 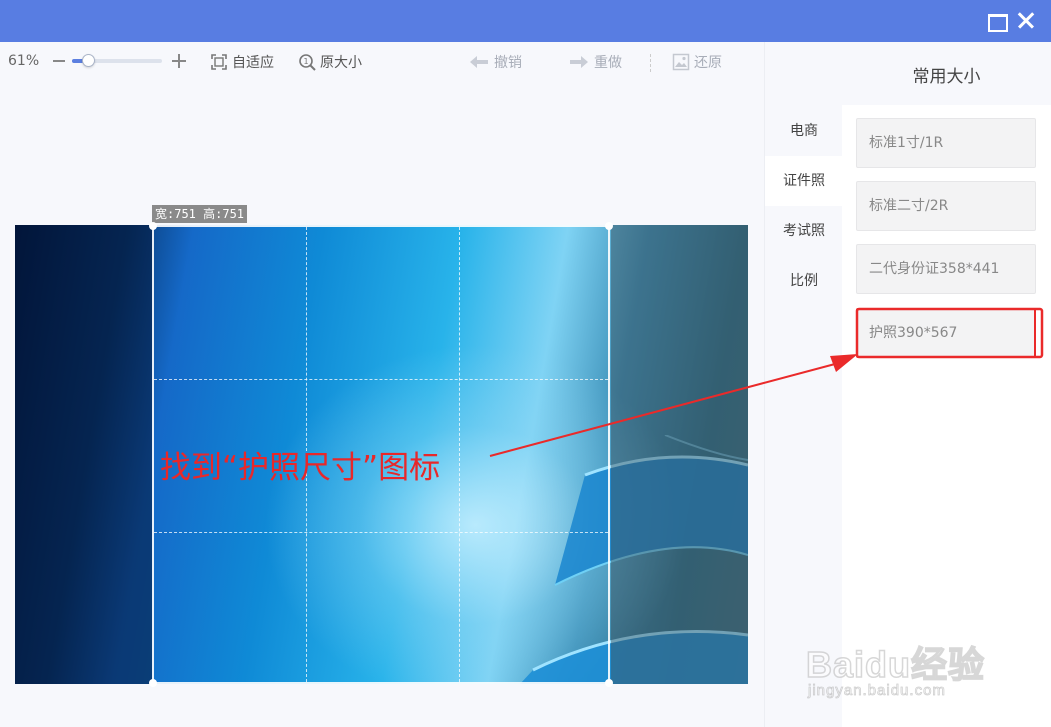 I want to click on restore-label: 还原, so click(x=708, y=63).